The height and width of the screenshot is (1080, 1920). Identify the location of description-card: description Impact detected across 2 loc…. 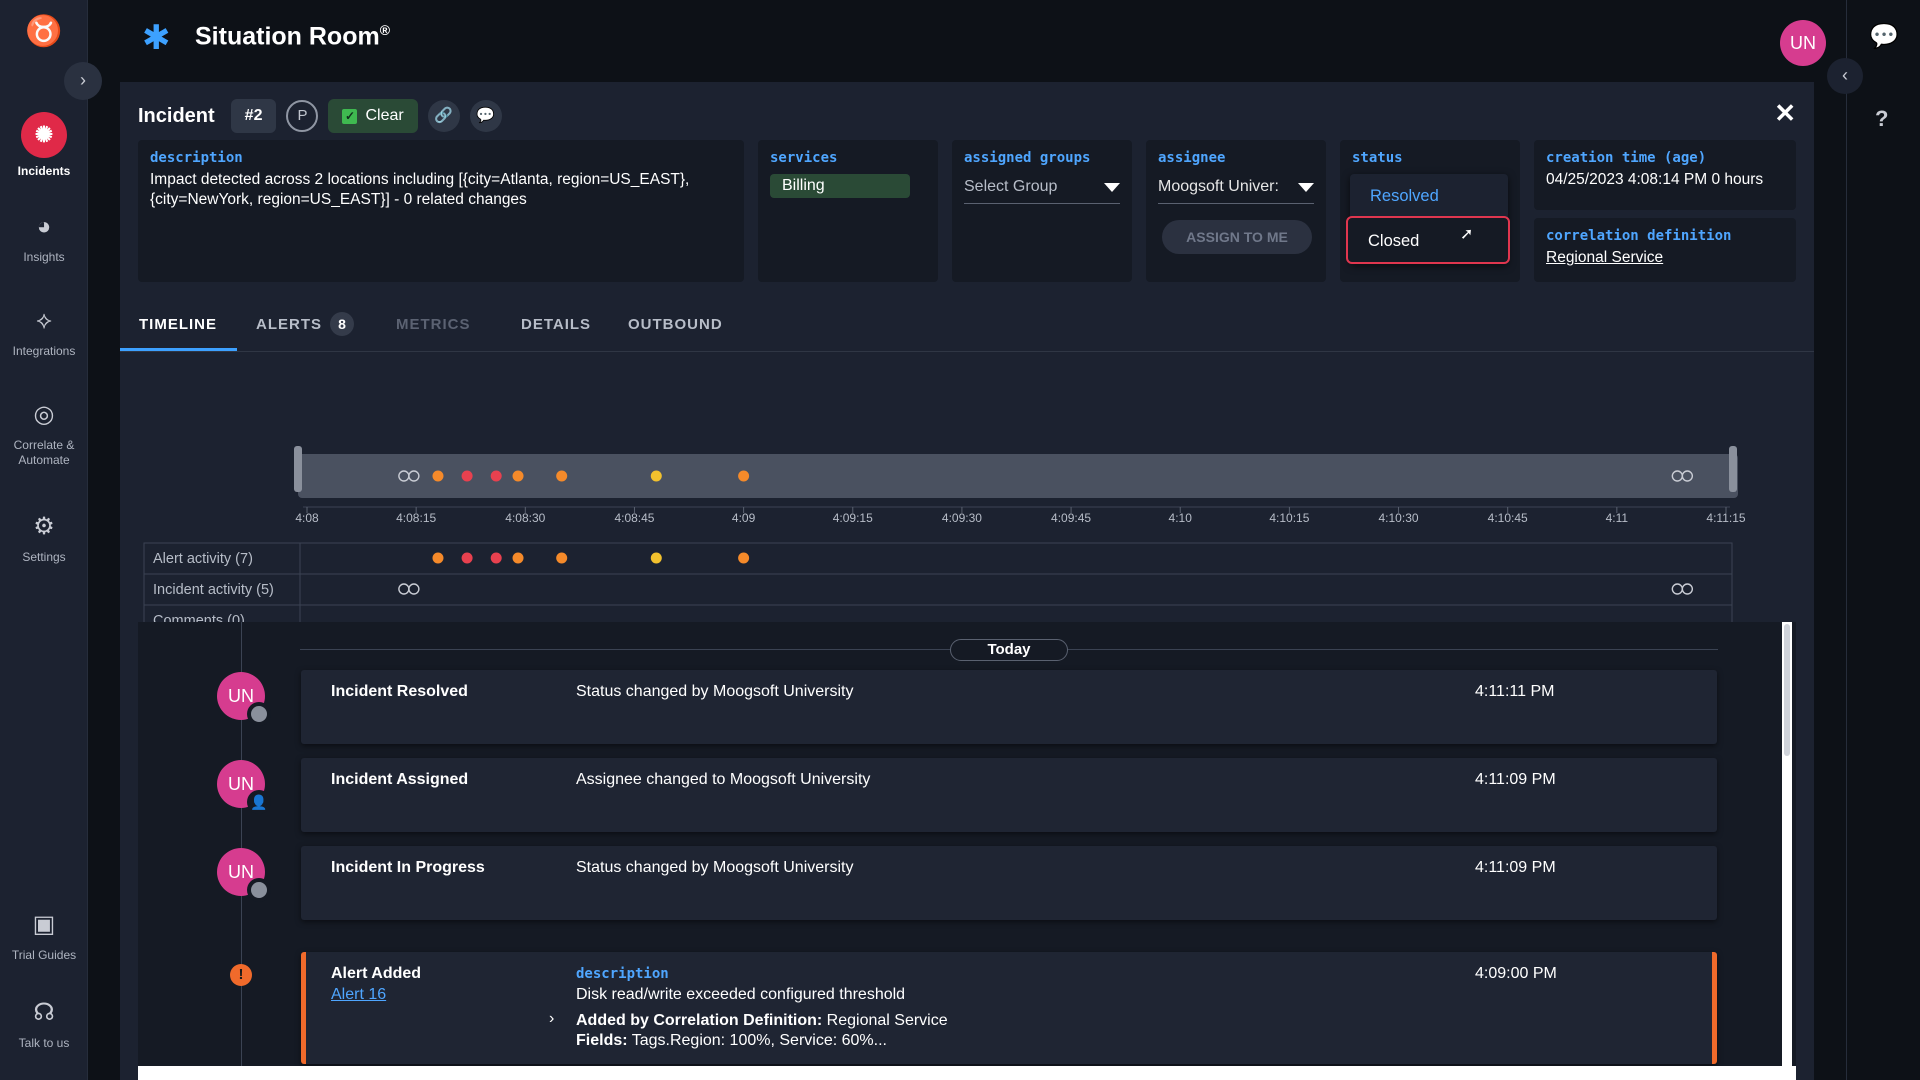
(441, 211).